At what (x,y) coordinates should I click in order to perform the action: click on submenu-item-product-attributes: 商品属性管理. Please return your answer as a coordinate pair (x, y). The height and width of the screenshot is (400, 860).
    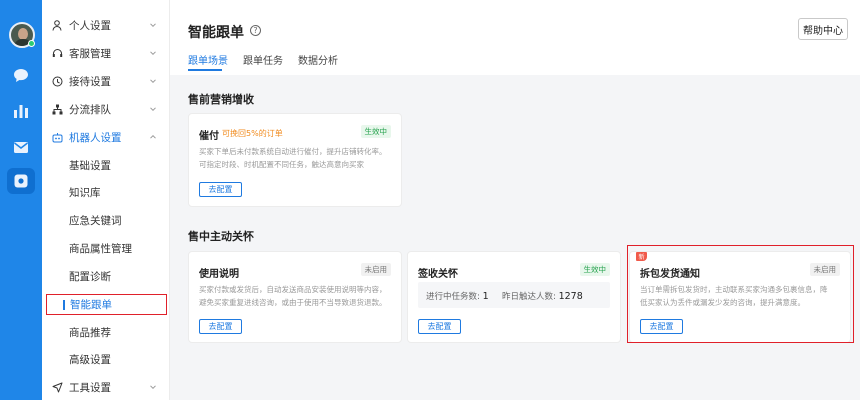
    Looking at the image, I should click on (106, 248).